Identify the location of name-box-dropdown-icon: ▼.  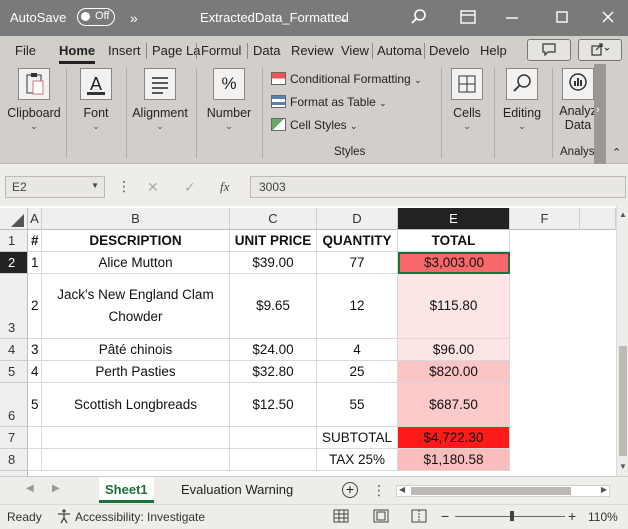
(95, 185).